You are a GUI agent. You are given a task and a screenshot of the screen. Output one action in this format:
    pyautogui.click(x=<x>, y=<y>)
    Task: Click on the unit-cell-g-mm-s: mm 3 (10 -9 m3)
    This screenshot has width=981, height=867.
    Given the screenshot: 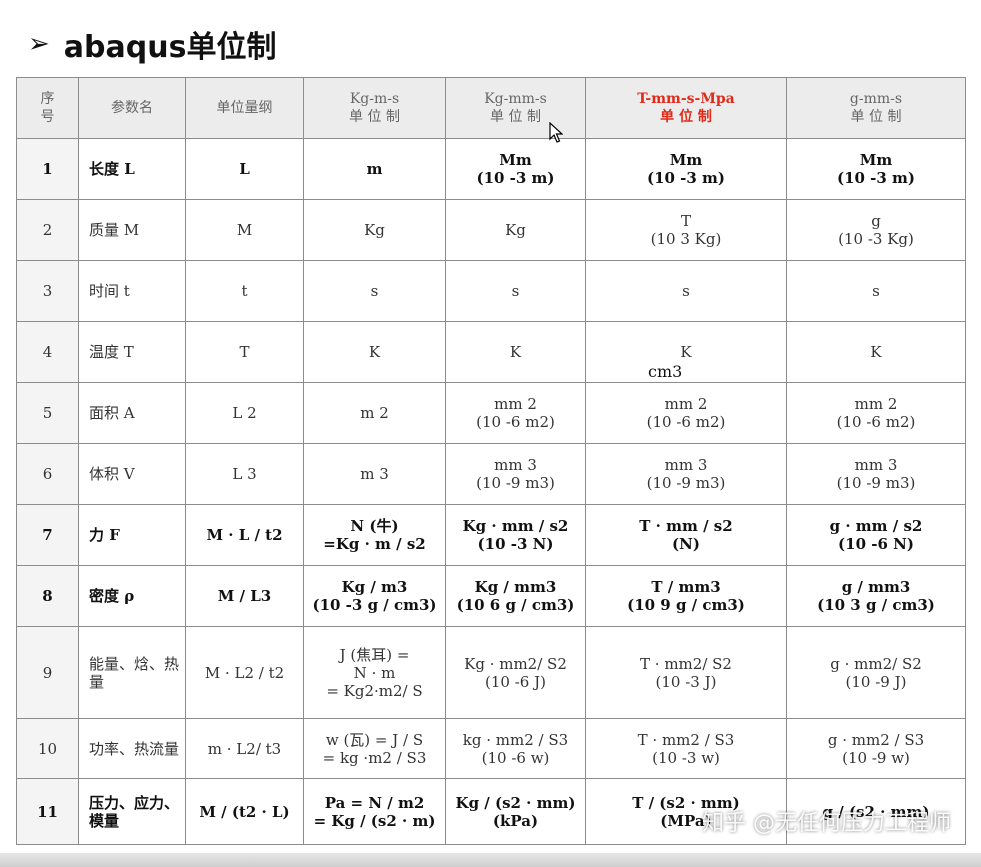 What is the action you would take?
    pyautogui.click(x=876, y=474)
    